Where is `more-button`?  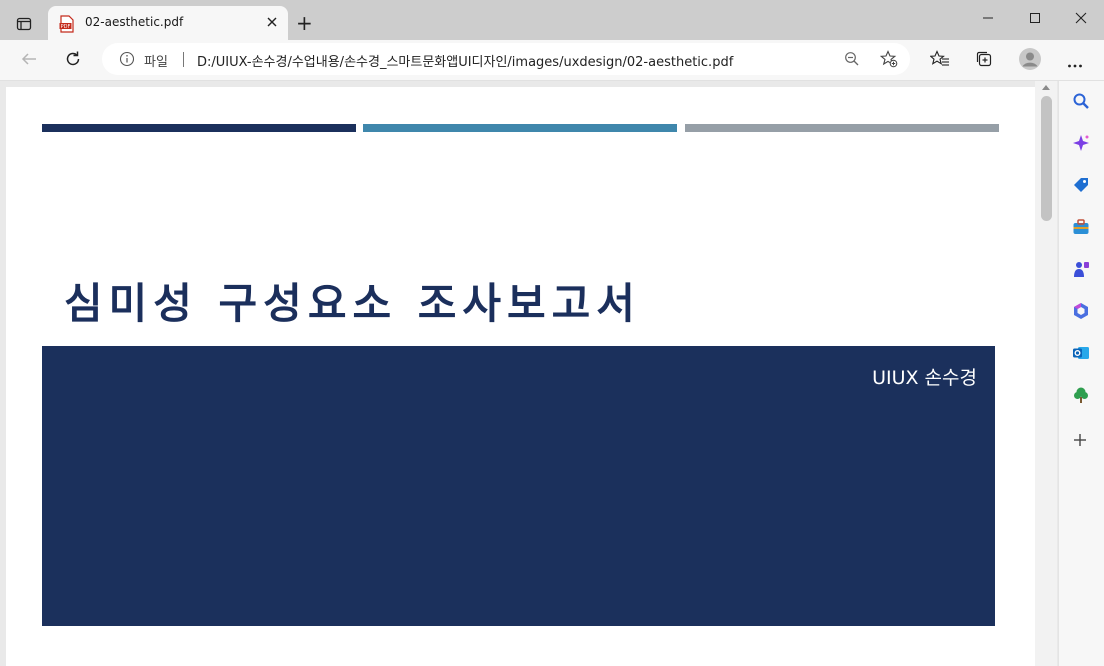 more-button is located at coordinates (1075, 63).